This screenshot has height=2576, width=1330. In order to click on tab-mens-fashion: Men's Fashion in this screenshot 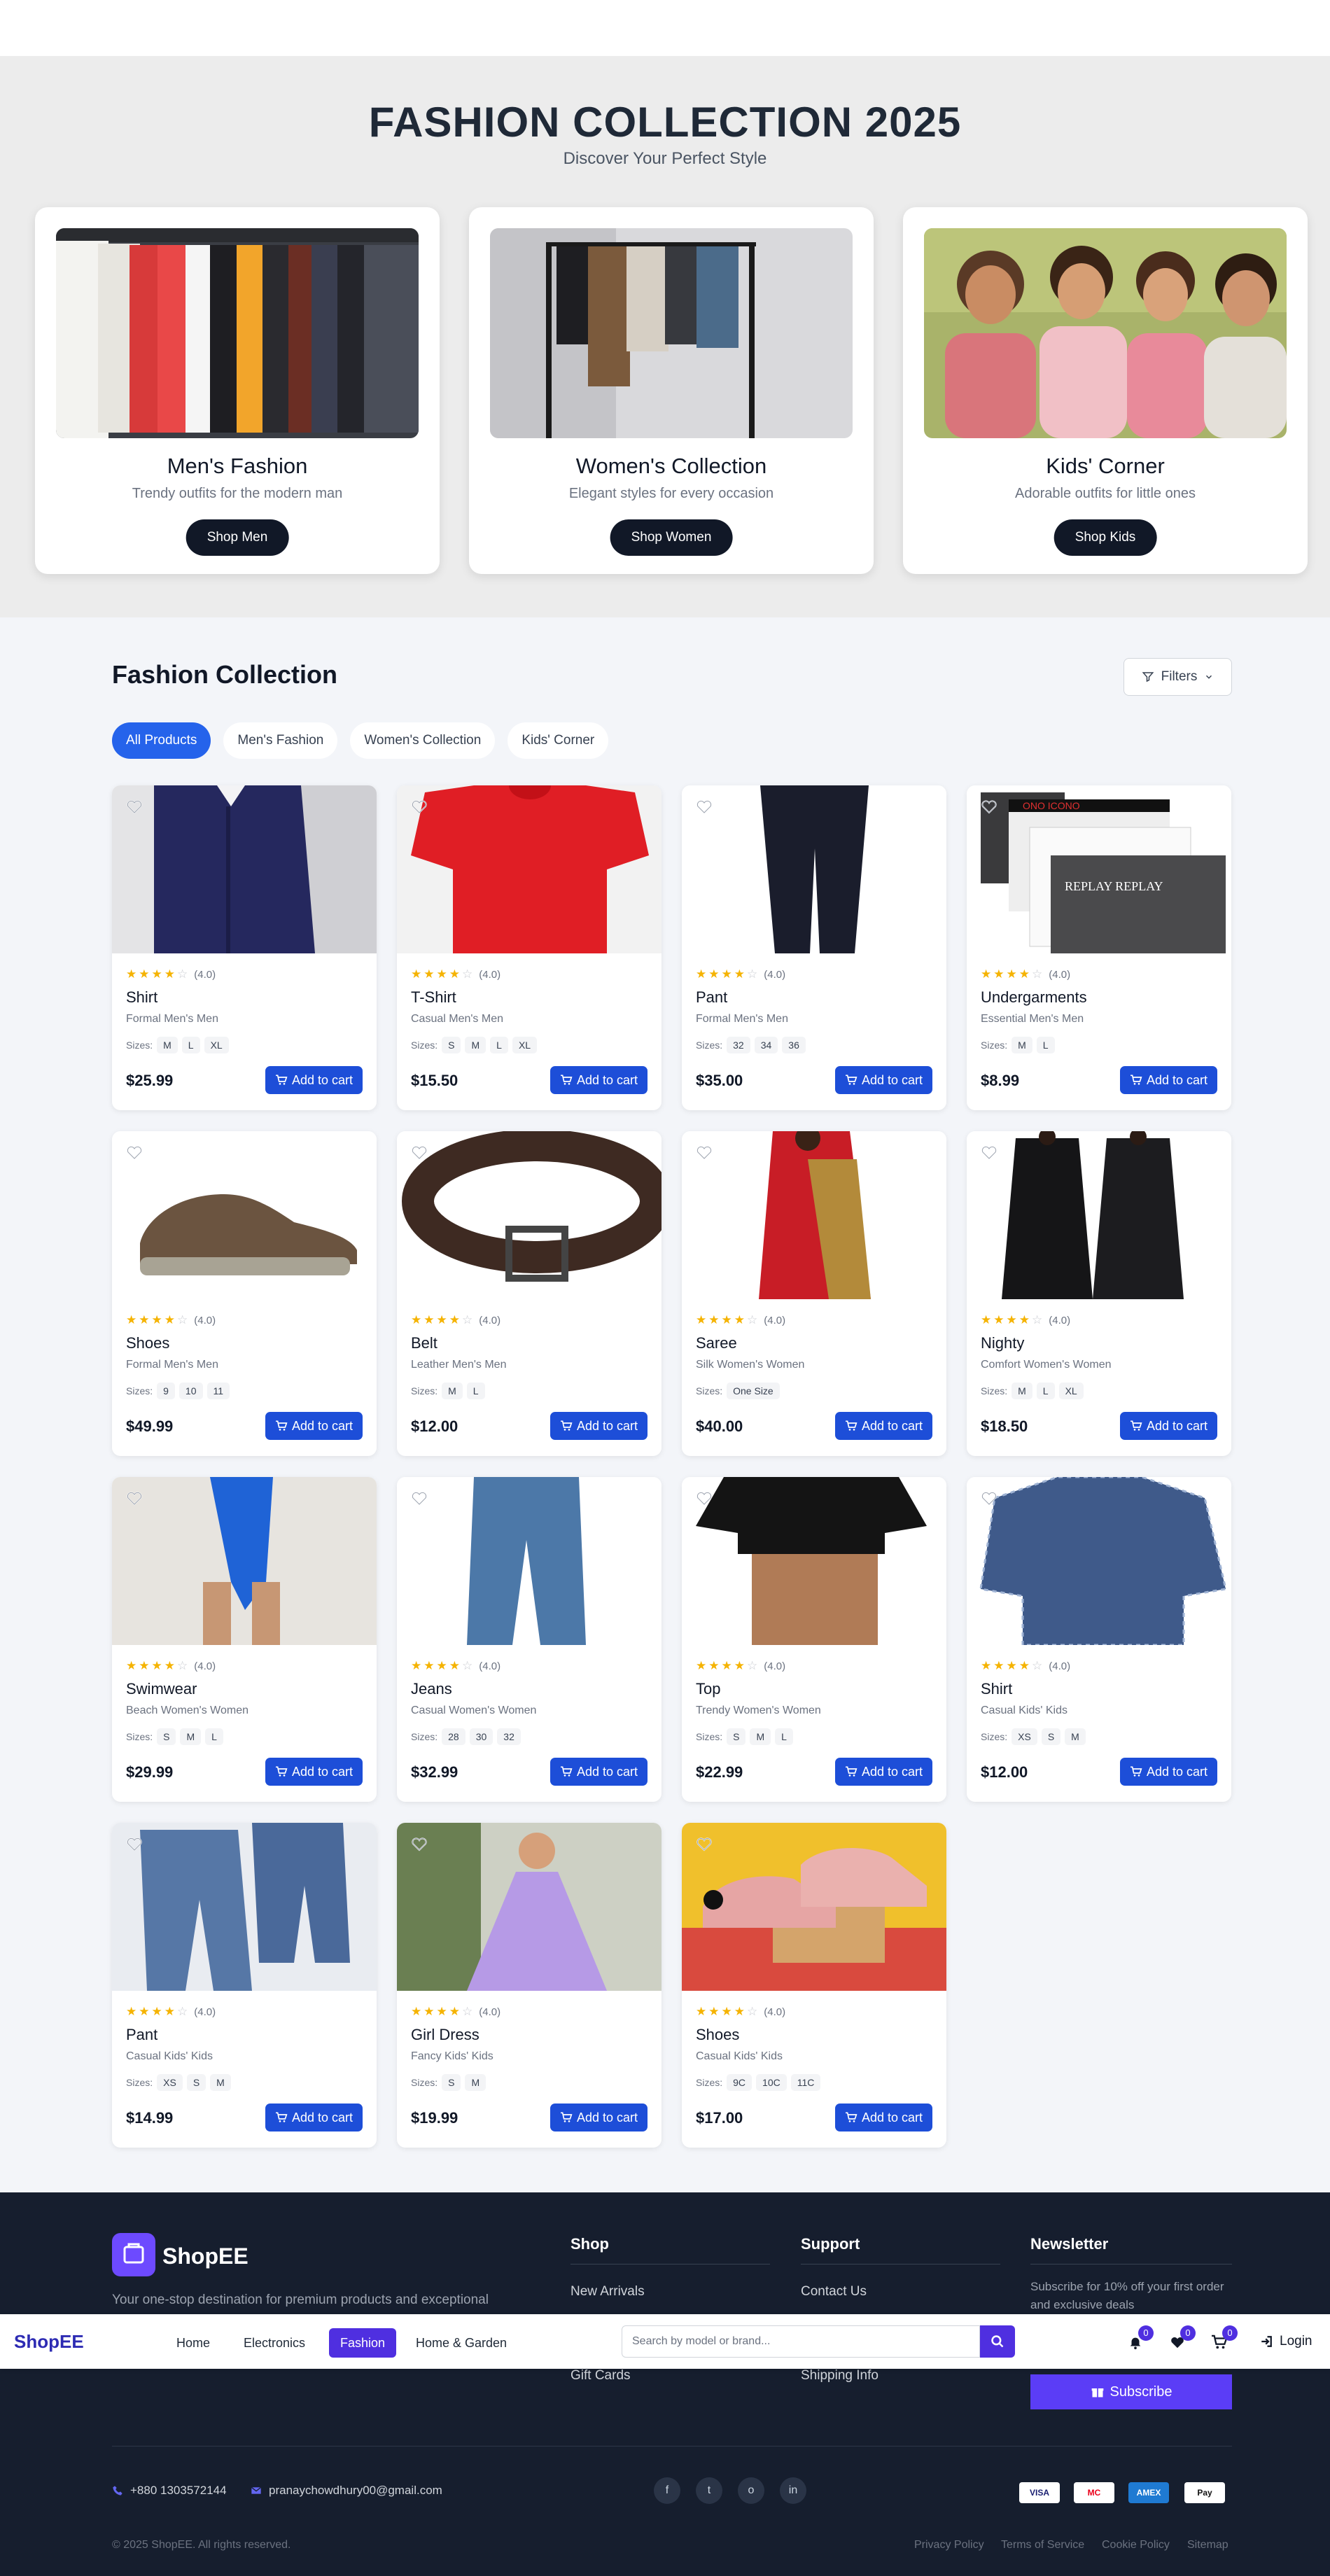, I will do `click(280, 740)`.